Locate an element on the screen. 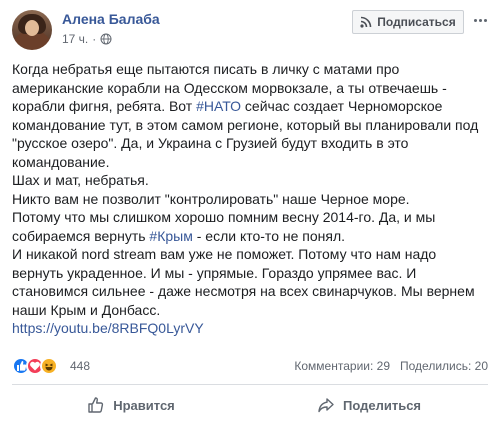  share-button: Поделиться is located at coordinates (369, 405).